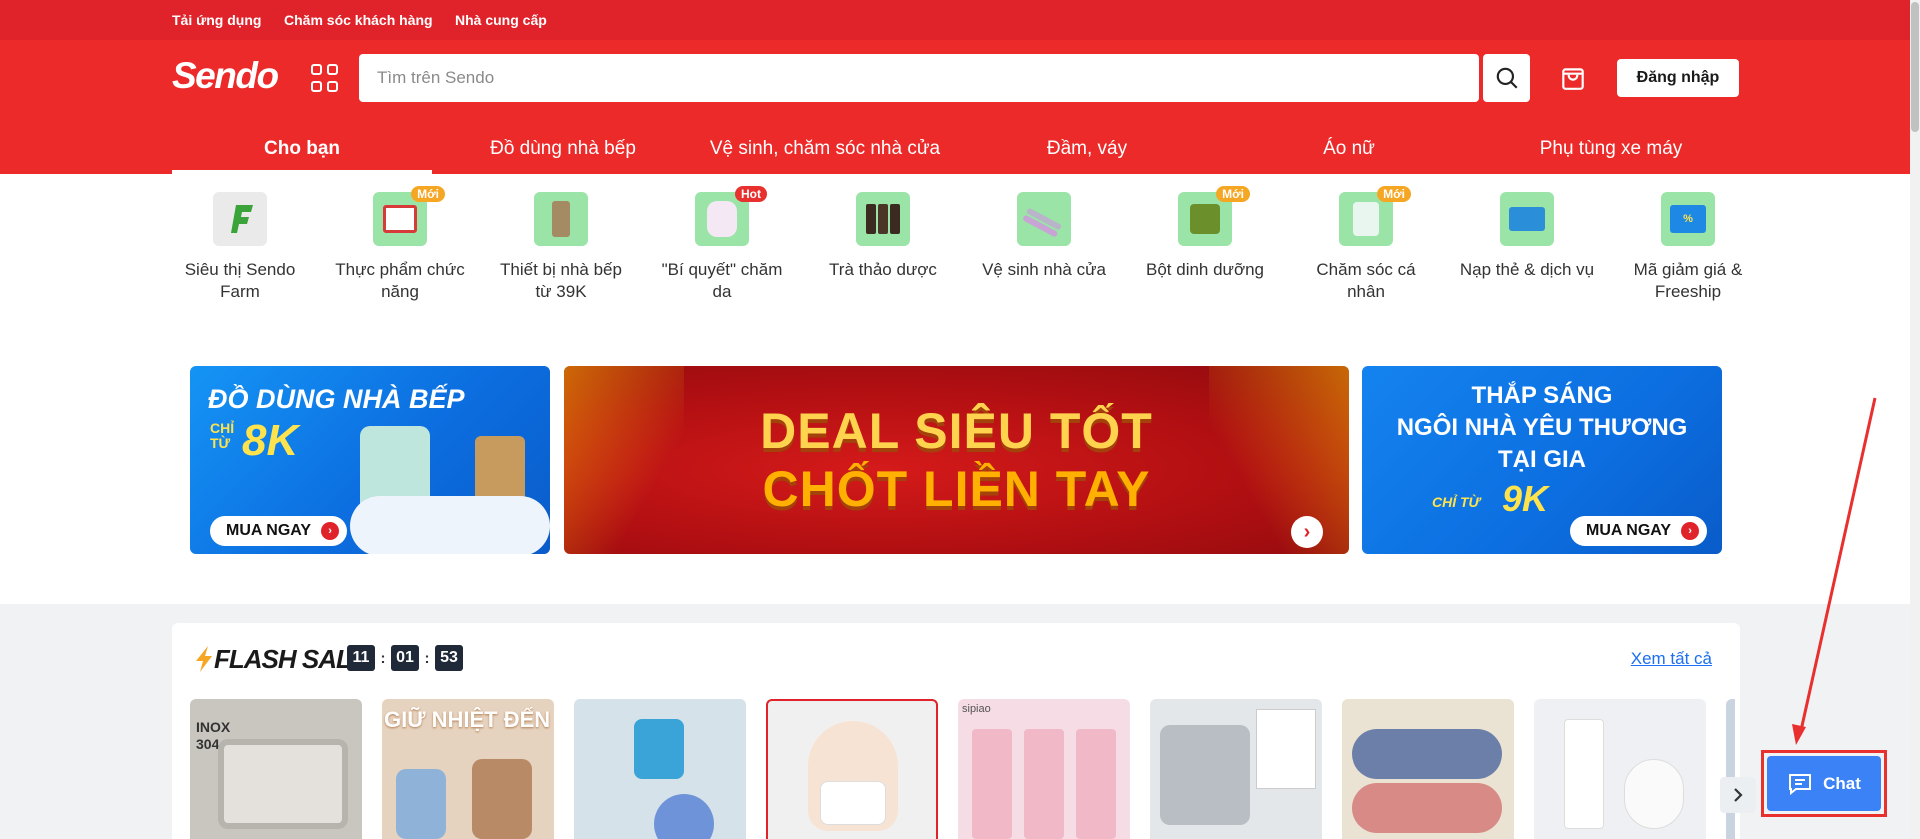 The width and height of the screenshot is (1920, 839). I want to click on banner-next-arrow-icon: ›, so click(1307, 532).